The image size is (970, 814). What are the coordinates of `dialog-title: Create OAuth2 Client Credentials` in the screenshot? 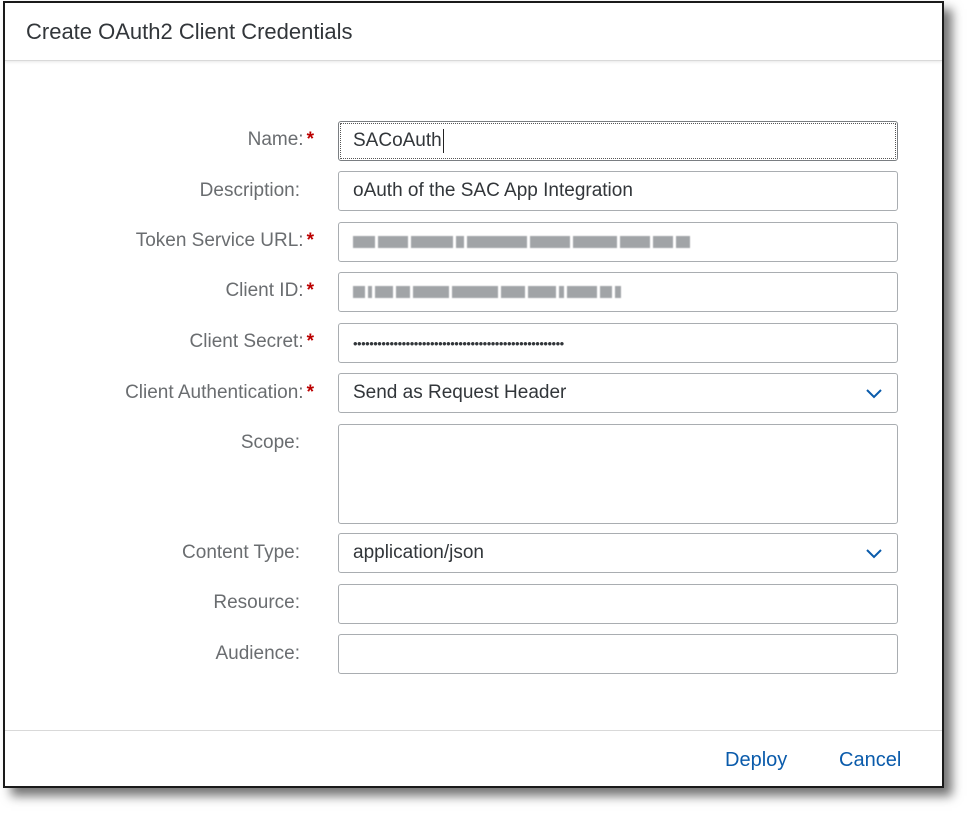 It's located at (189, 31).